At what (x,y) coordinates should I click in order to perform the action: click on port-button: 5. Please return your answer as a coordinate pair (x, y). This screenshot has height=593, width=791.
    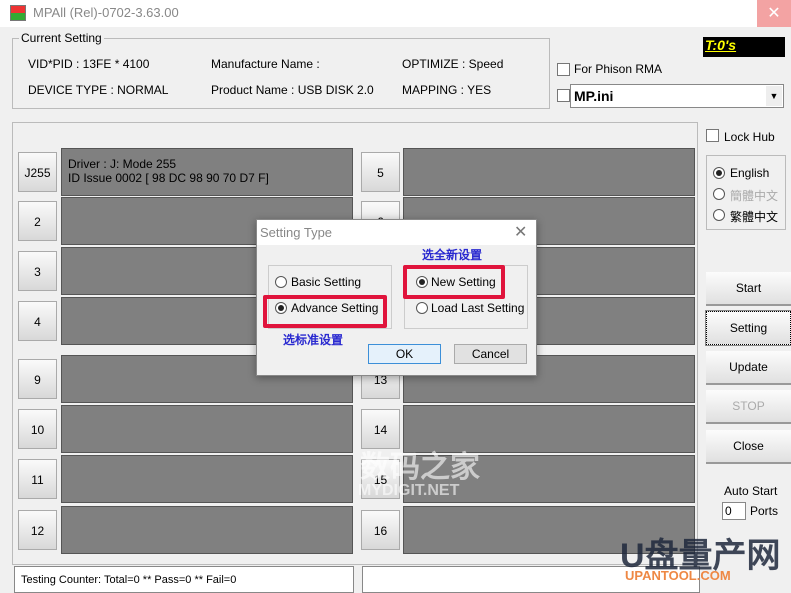
    Looking at the image, I should click on (380, 172).